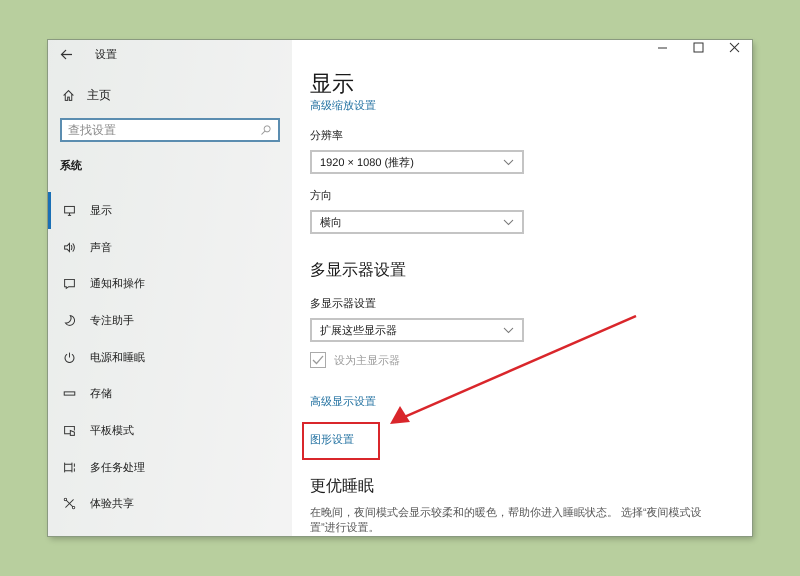  What do you see at coordinates (326, 136) in the screenshot?
I see `field-label: 分辨率` at bounding box center [326, 136].